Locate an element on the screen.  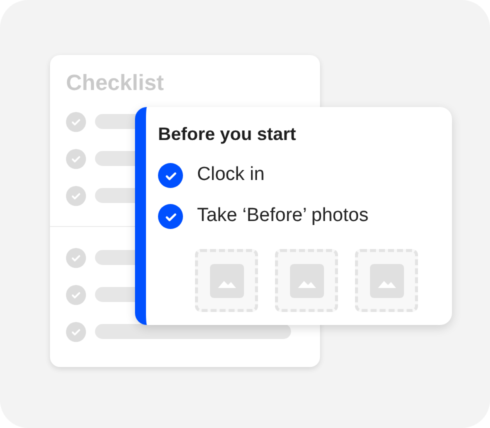
card-title: Before you start is located at coordinates (228, 134).